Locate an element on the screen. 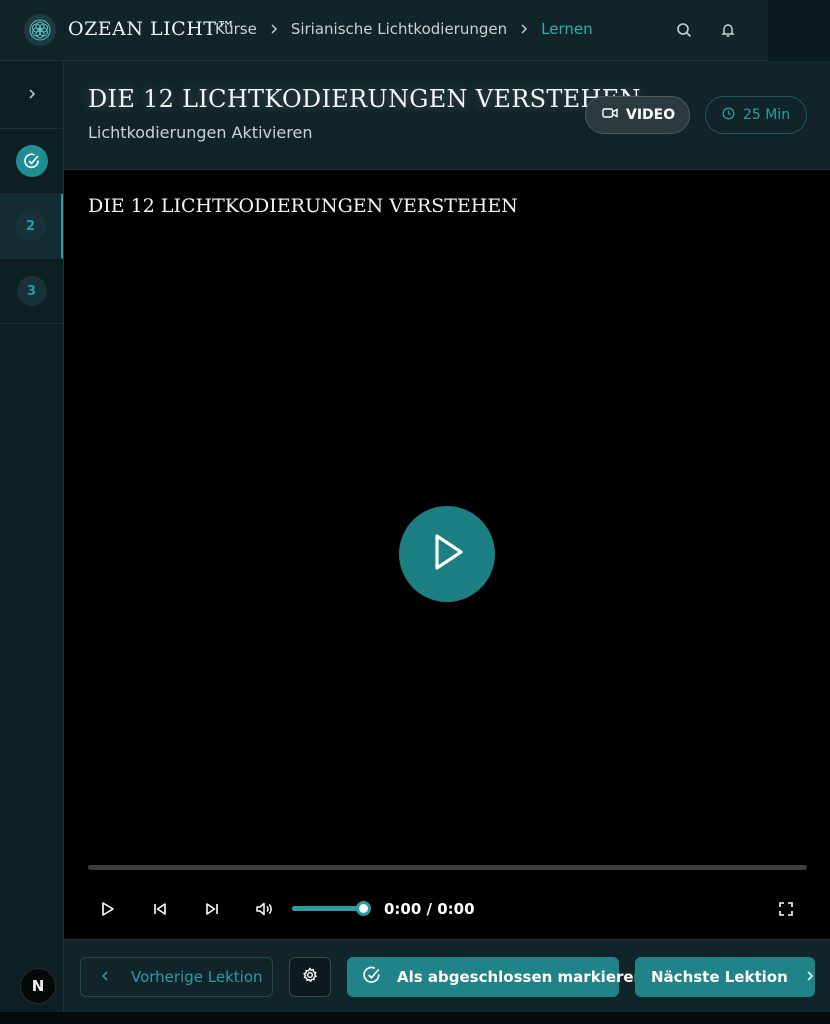 This screenshot has width=830, height=1024. sidebar-step-3: 3 is located at coordinates (31, 291).